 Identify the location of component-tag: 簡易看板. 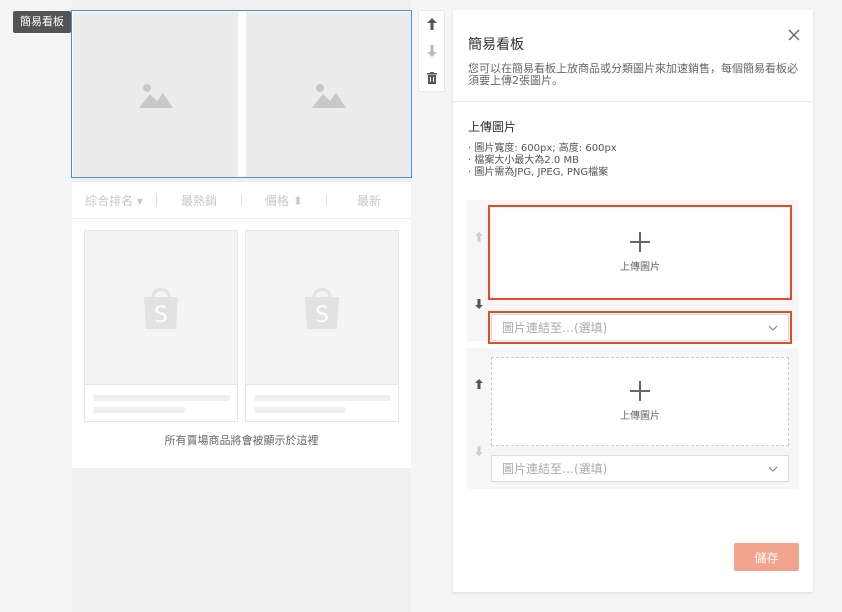
(42, 22).